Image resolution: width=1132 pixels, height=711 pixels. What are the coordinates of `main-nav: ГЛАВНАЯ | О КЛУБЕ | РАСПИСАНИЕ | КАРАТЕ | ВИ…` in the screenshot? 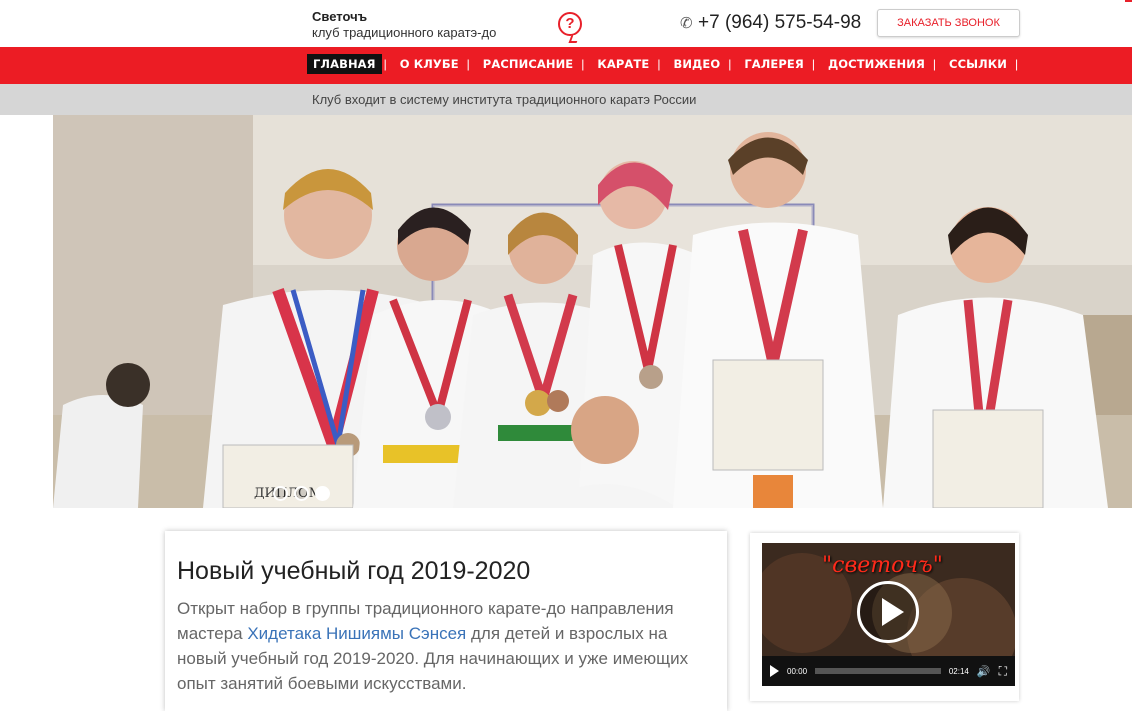 It's located at (566, 65).